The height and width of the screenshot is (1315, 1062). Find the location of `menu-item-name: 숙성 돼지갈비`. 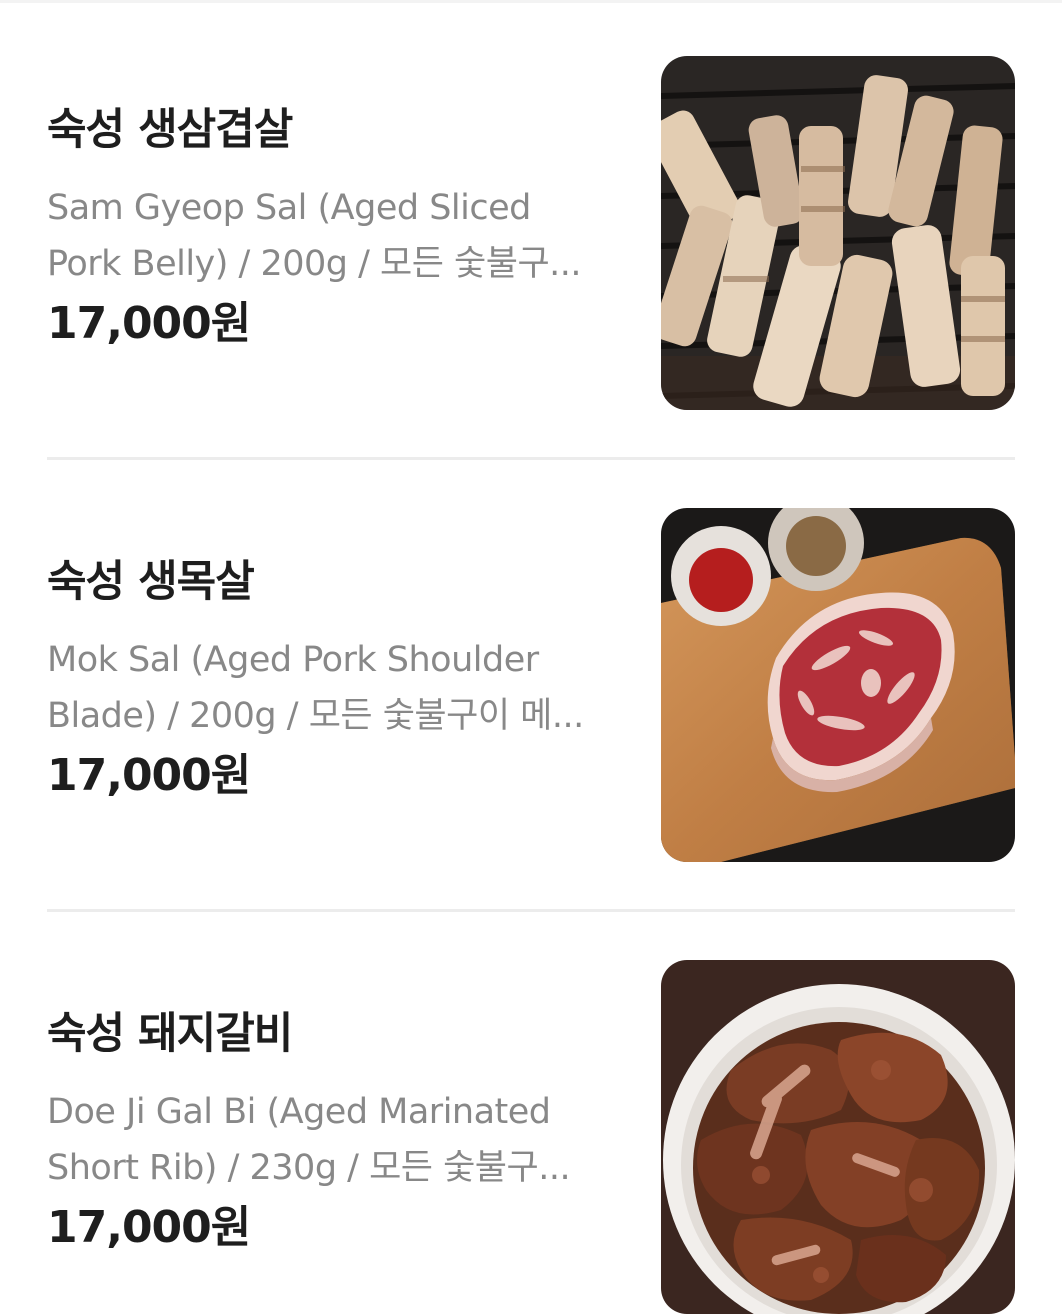

menu-item-name: 숙성 돼지갈비 is located at coordinates (170, 1034).